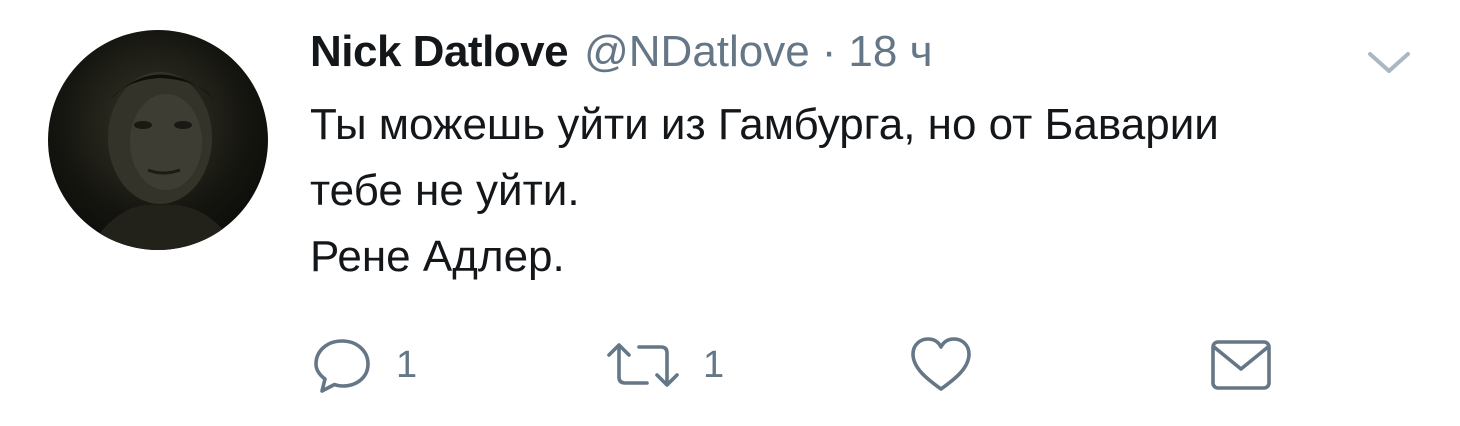  I want to click on tweet-text-line: Рене Адлер., so click(437, 256).